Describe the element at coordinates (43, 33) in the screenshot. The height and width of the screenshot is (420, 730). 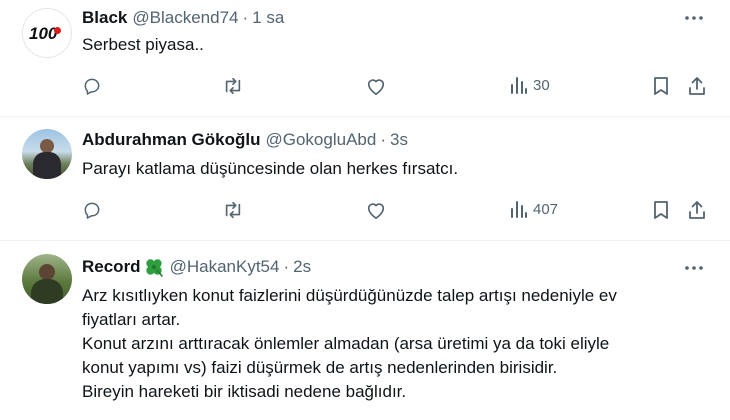
I see `avatar-logo-text: 100` at that location.